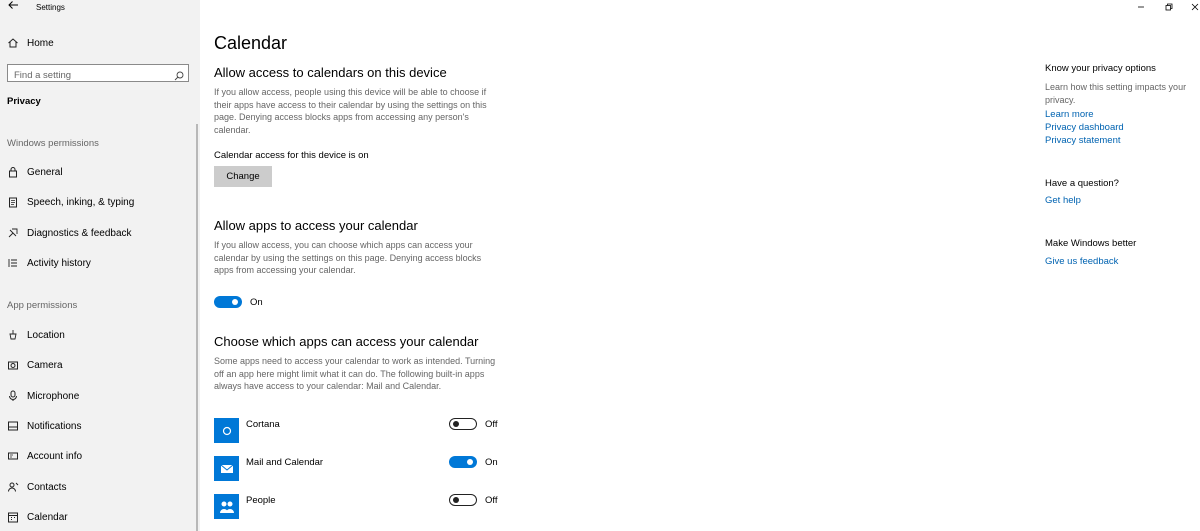 The image size is (1200, 531). What do you see at coordinates (45, 365) in the screenshot?
I see `sidebar-item-label: Camera` at bounding box center [45, 365].